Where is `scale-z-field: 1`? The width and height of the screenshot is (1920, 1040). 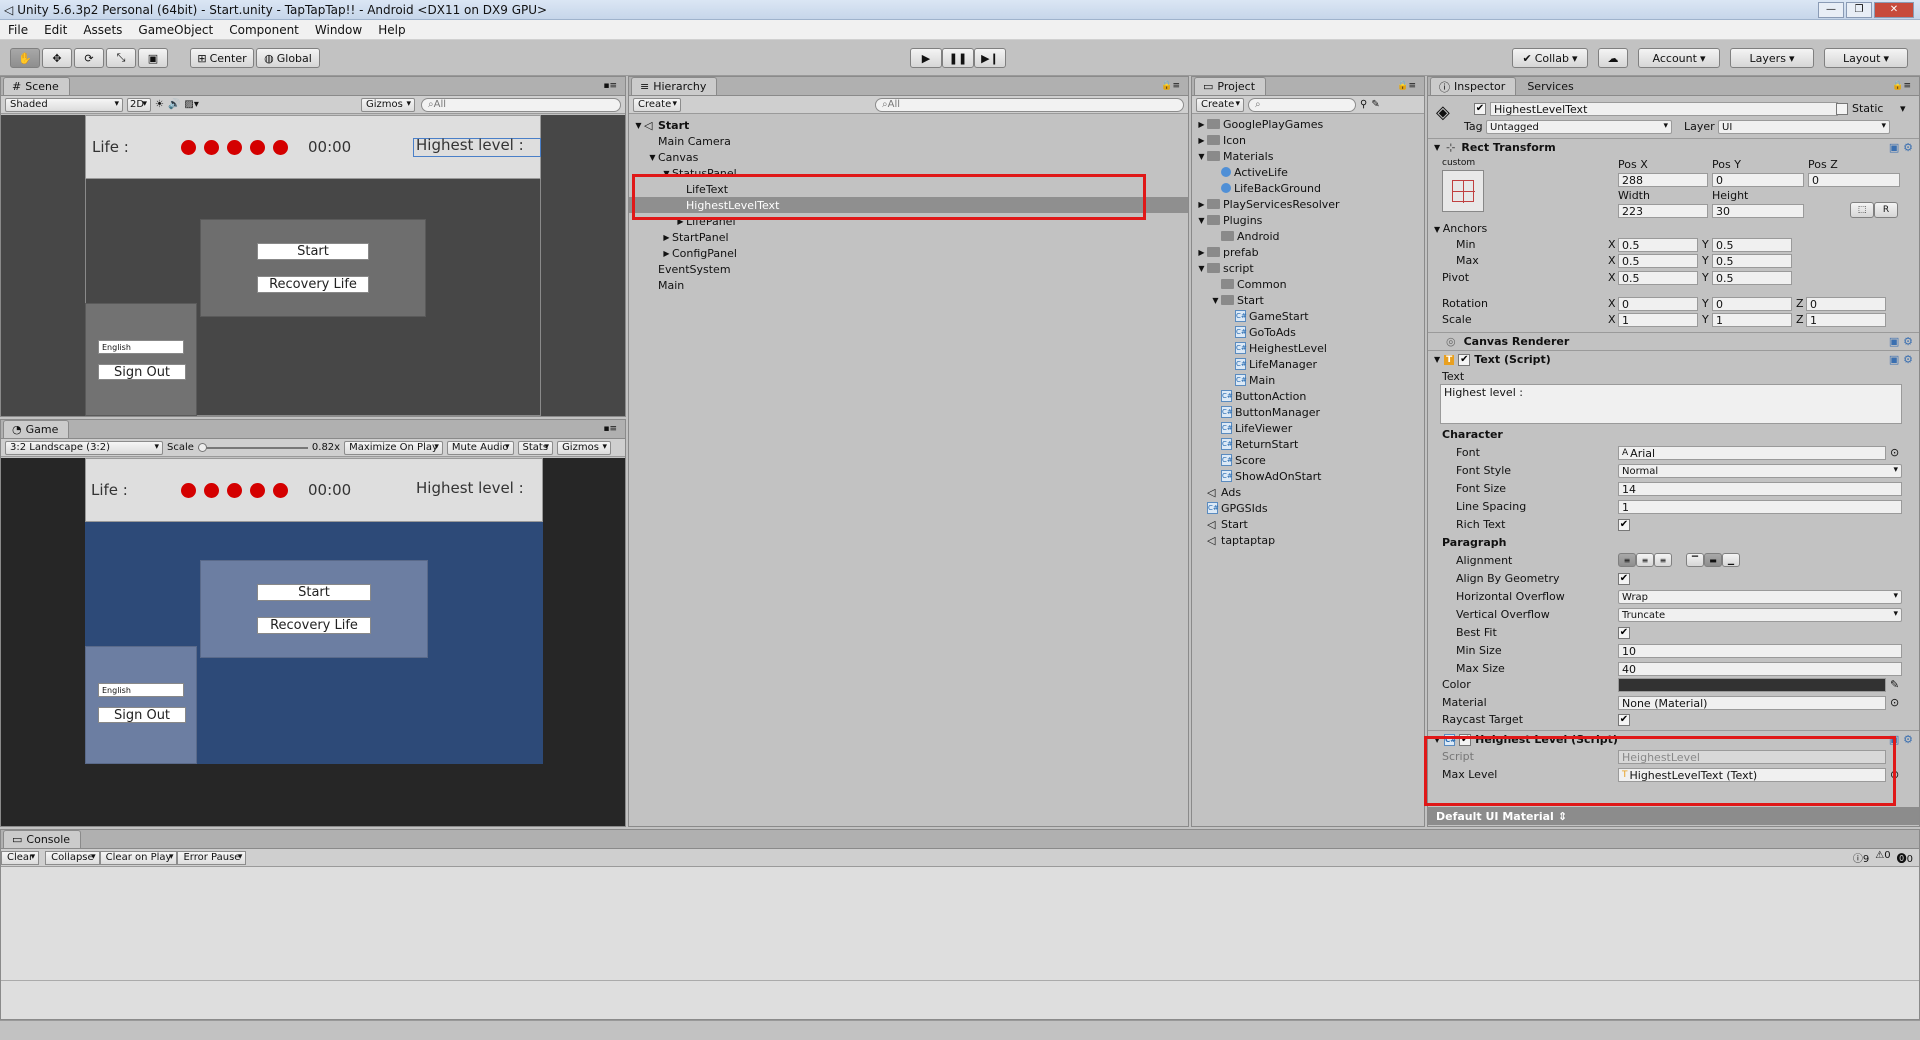 scale-z-field: 1 is located at coordinates (1846, 320).